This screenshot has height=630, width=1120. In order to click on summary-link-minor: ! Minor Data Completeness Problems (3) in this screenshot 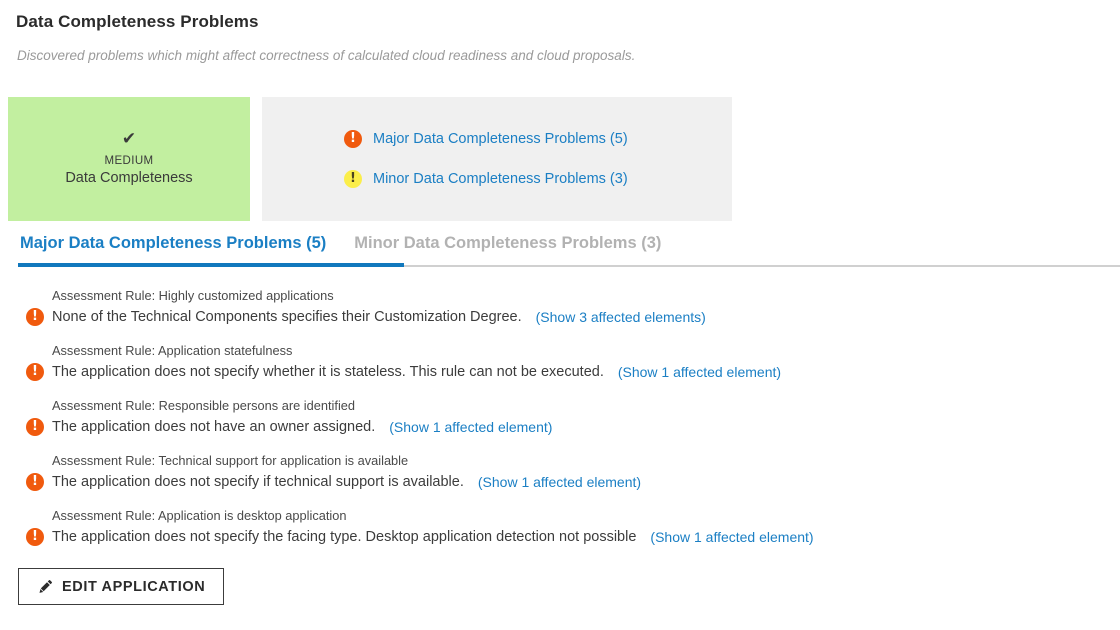, I will do `click(497, 179)`.